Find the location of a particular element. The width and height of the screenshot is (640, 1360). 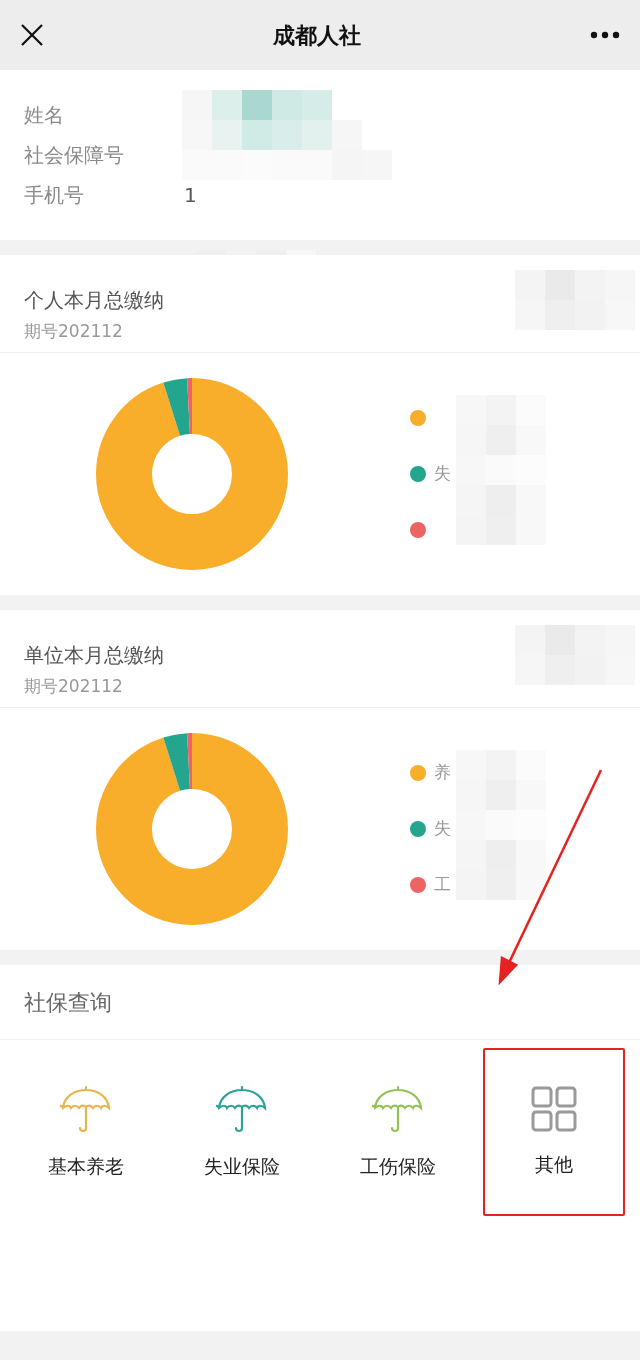

legend-label: 工 is located at coordinates (442, 885).